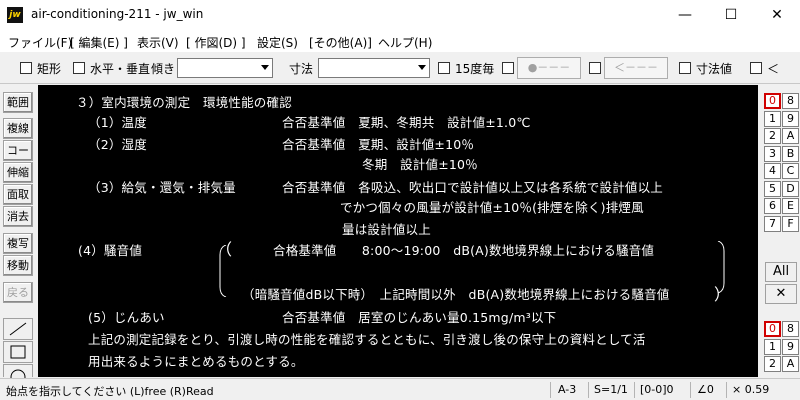 Image resolution: width=800 pixels, height=400 pixels. I want to click on tilt-select, so click(225, 68).